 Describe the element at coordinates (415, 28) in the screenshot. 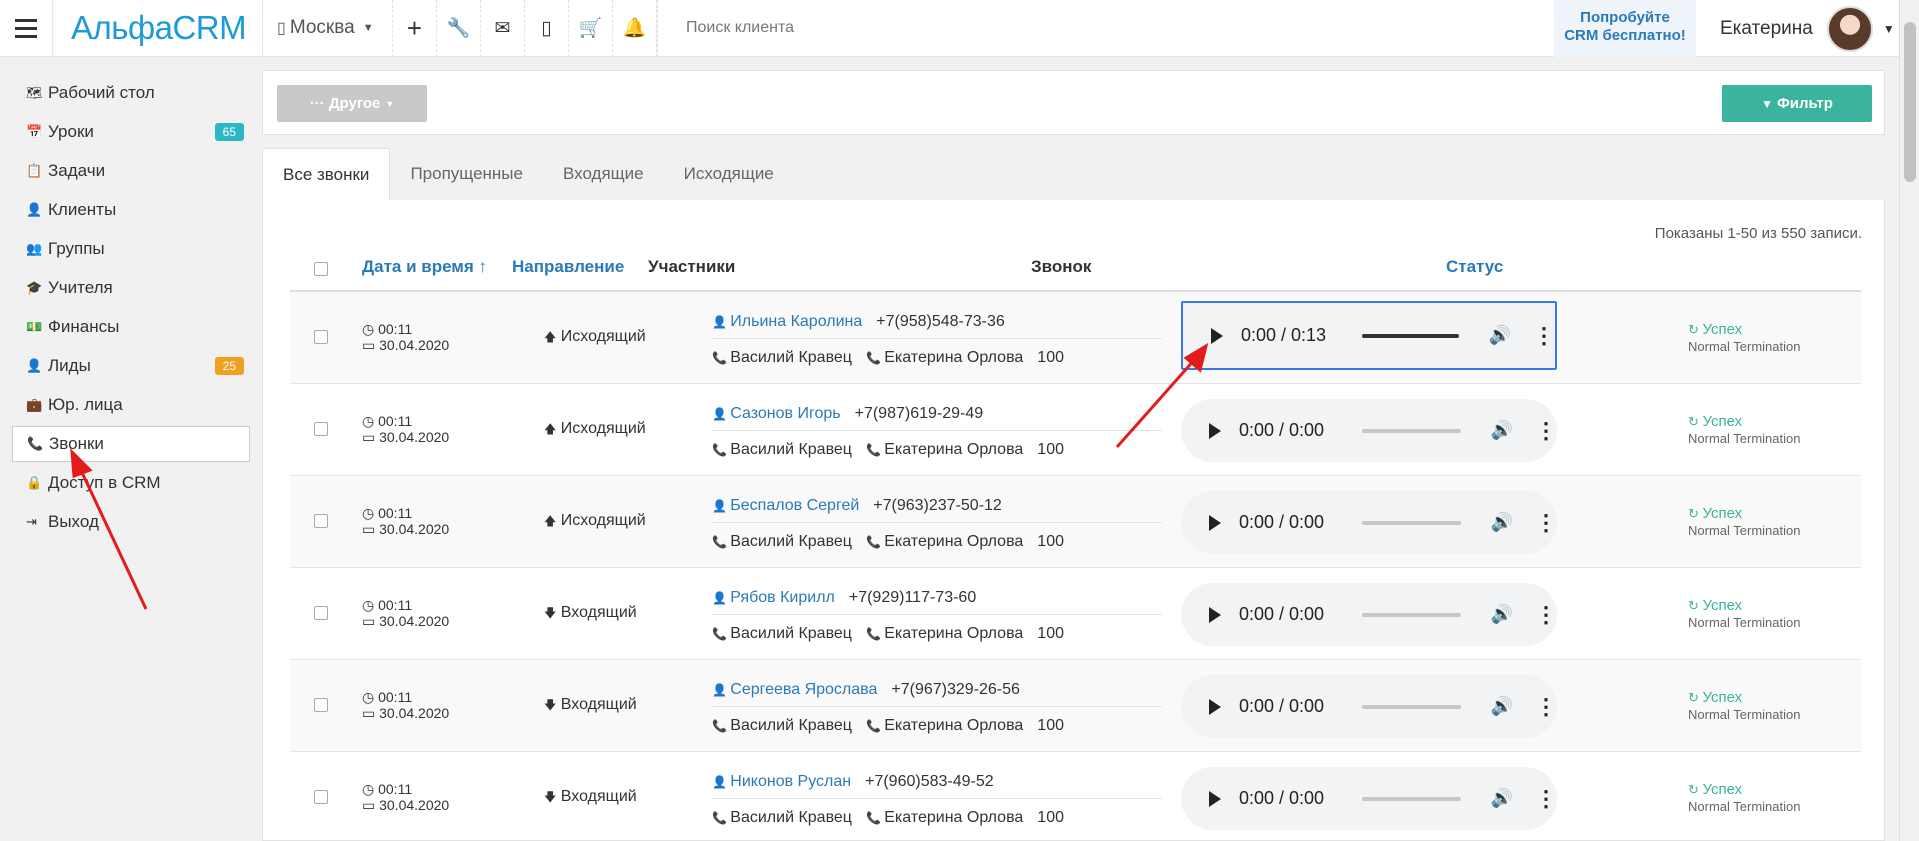

I see `plus-icon: +` at that location.